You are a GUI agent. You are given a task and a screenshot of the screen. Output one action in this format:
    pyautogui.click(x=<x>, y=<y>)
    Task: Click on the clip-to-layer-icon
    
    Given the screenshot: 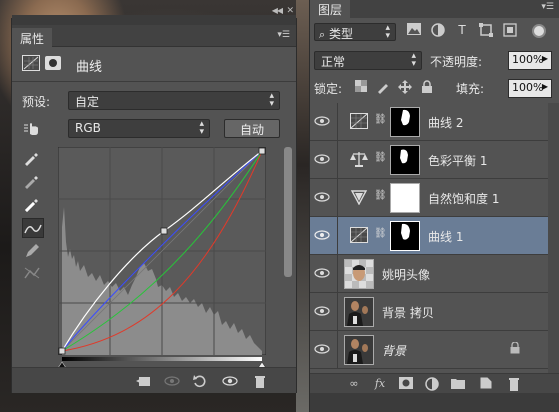 What is the action you would take?
    pyautogui.click(x=144, y=381)
    